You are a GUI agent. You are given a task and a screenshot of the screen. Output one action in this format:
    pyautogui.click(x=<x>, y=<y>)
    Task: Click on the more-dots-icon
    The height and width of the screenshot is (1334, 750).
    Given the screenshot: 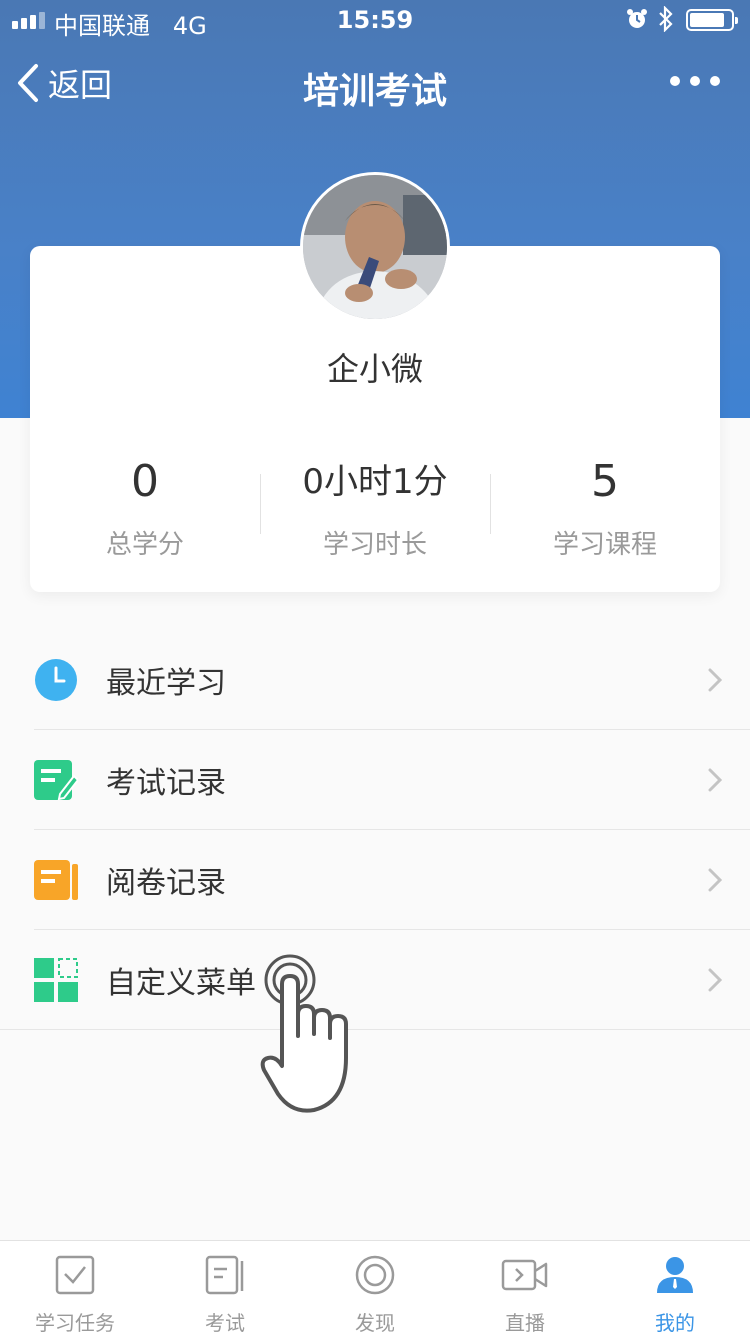 What is the action you would take?
    pyautogui.click(x=675, y=81)
    